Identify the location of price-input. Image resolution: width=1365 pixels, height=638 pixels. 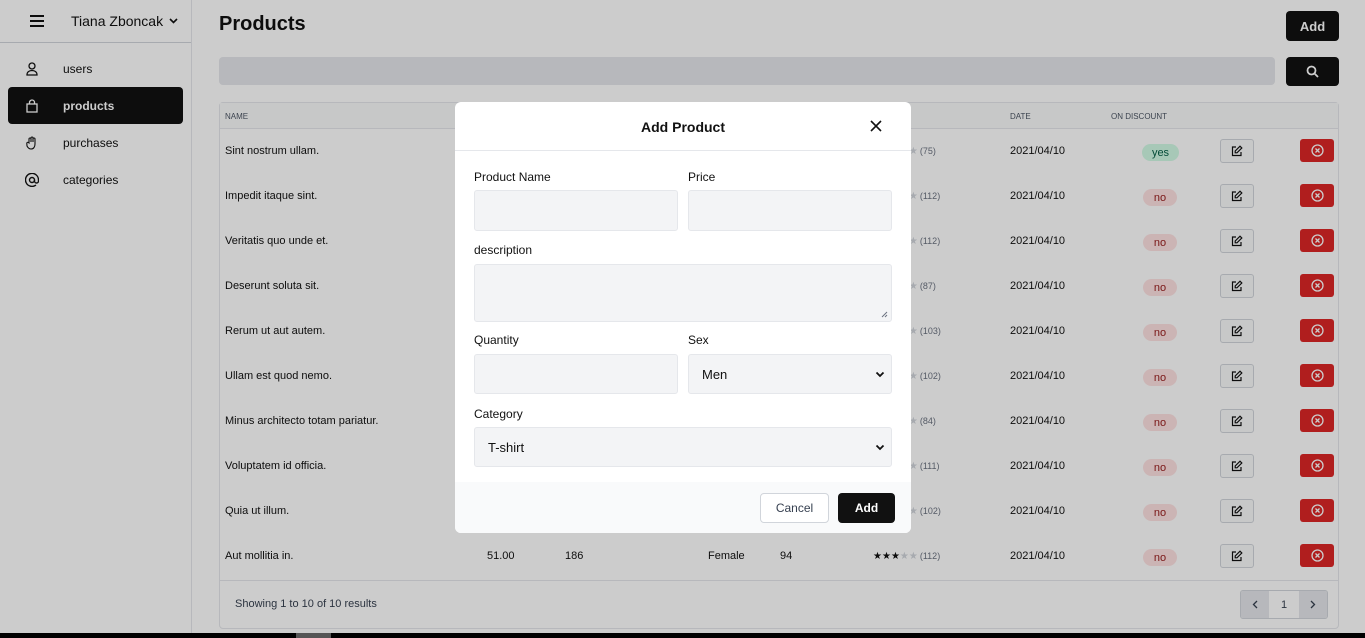
(790, 210).